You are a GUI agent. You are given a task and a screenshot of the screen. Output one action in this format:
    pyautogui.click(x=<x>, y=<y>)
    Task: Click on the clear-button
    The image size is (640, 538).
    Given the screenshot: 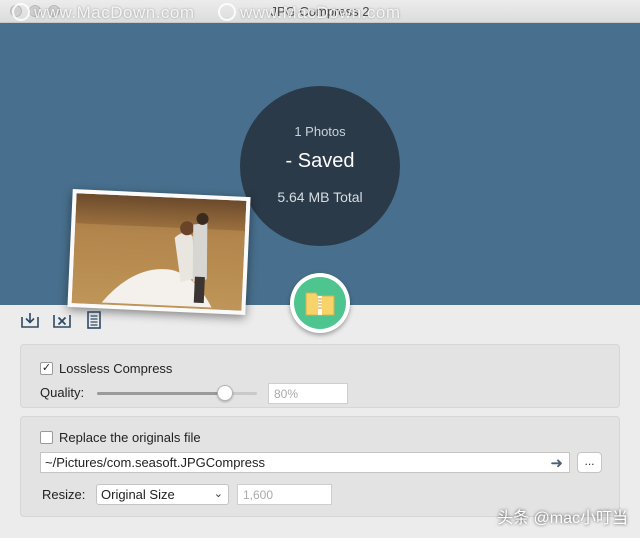 What is the action you would take?
    pyautogui.click(x=62, y=320)
    